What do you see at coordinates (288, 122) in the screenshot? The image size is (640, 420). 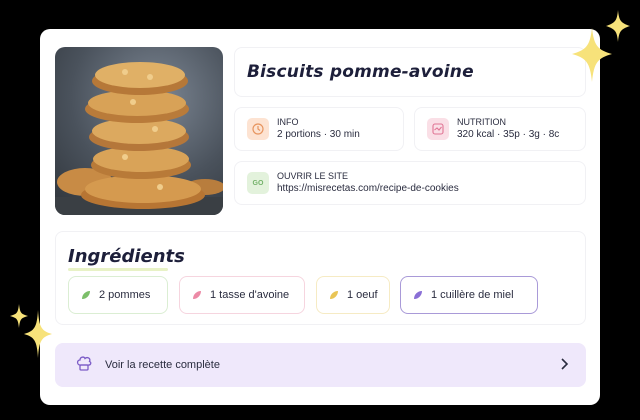 I see `info-label: INFO` at bounding box center [288, 122].